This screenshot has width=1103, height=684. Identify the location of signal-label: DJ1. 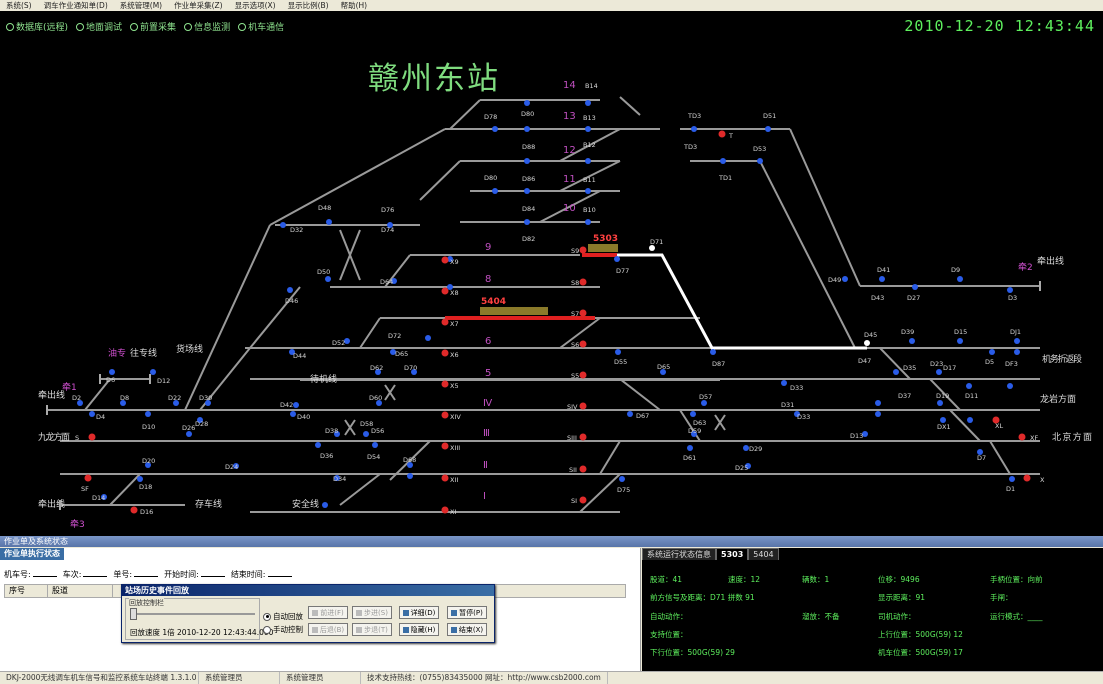
(1015, 332).